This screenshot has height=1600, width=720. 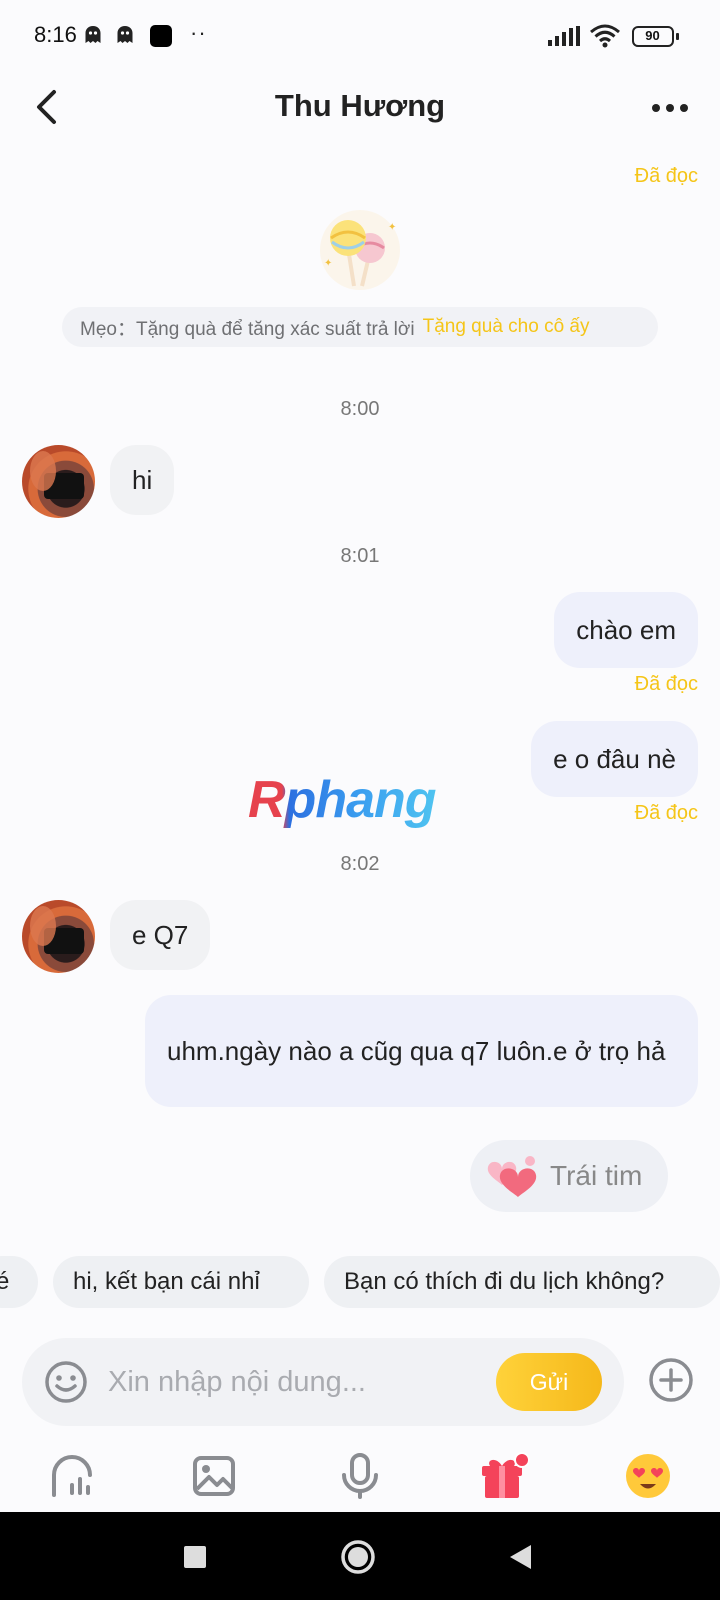 I want to click on back-button, so click(x=46, y=107).